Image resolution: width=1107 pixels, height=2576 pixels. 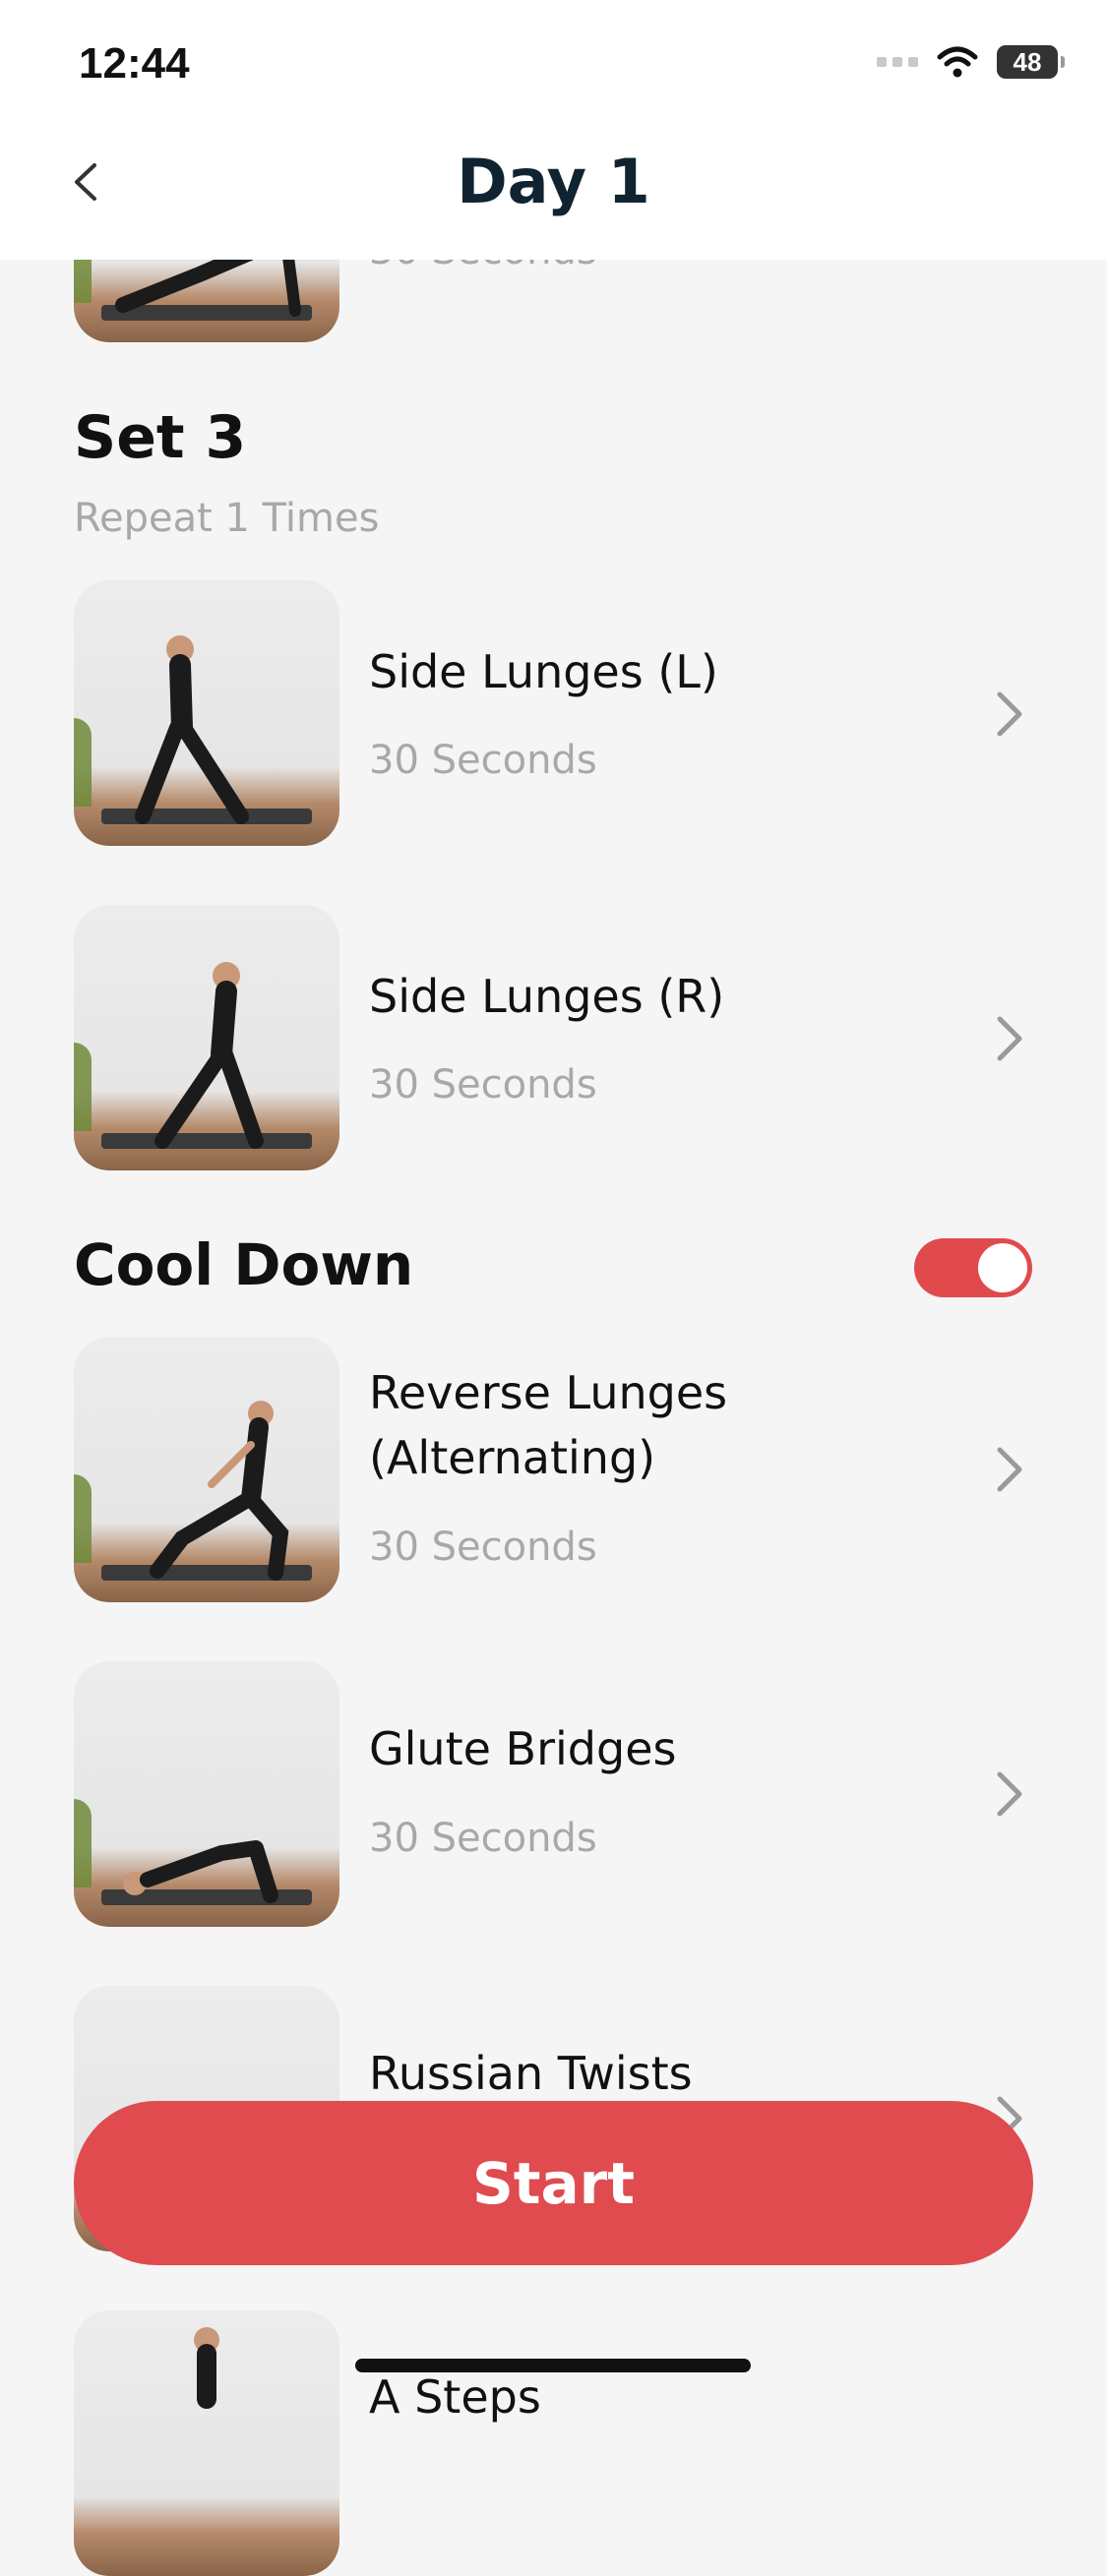 What do you see at coordinates (227, 518) in the screenshot?
I see `set-repeat-text: Repeat 1 Times` at bounding box center [227, 518].